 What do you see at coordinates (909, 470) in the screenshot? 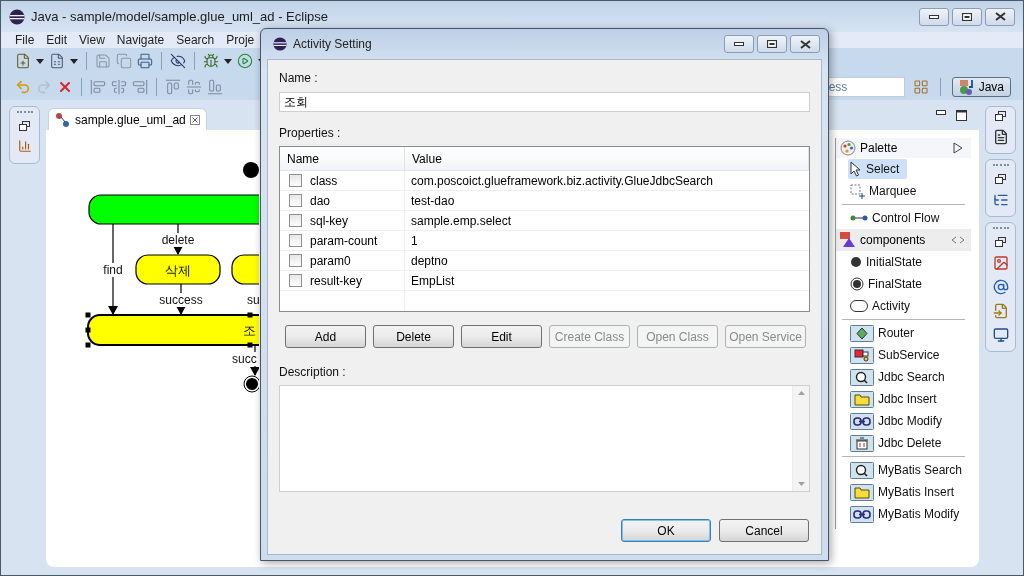
I see `palette-item: MyBatis Search` at bounding box center [909, 470].